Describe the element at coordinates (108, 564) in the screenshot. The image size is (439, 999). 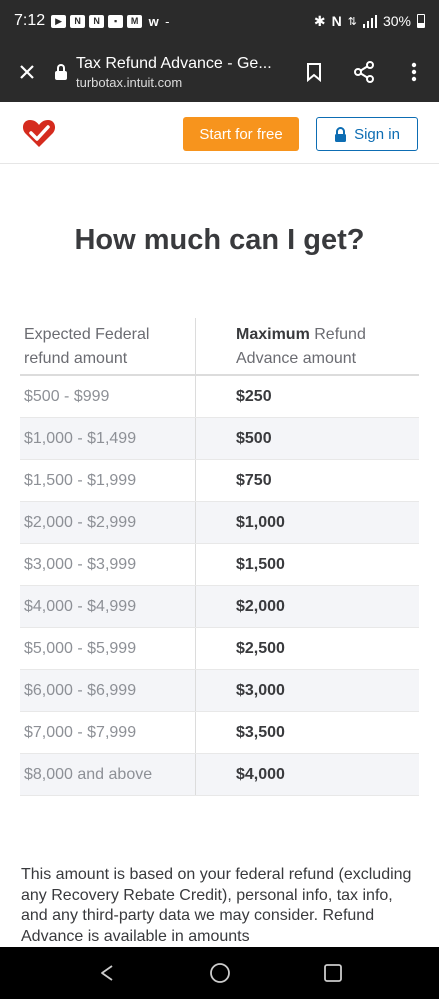
I see `refund-range-cell: $3,000 - $3,999` at that location.